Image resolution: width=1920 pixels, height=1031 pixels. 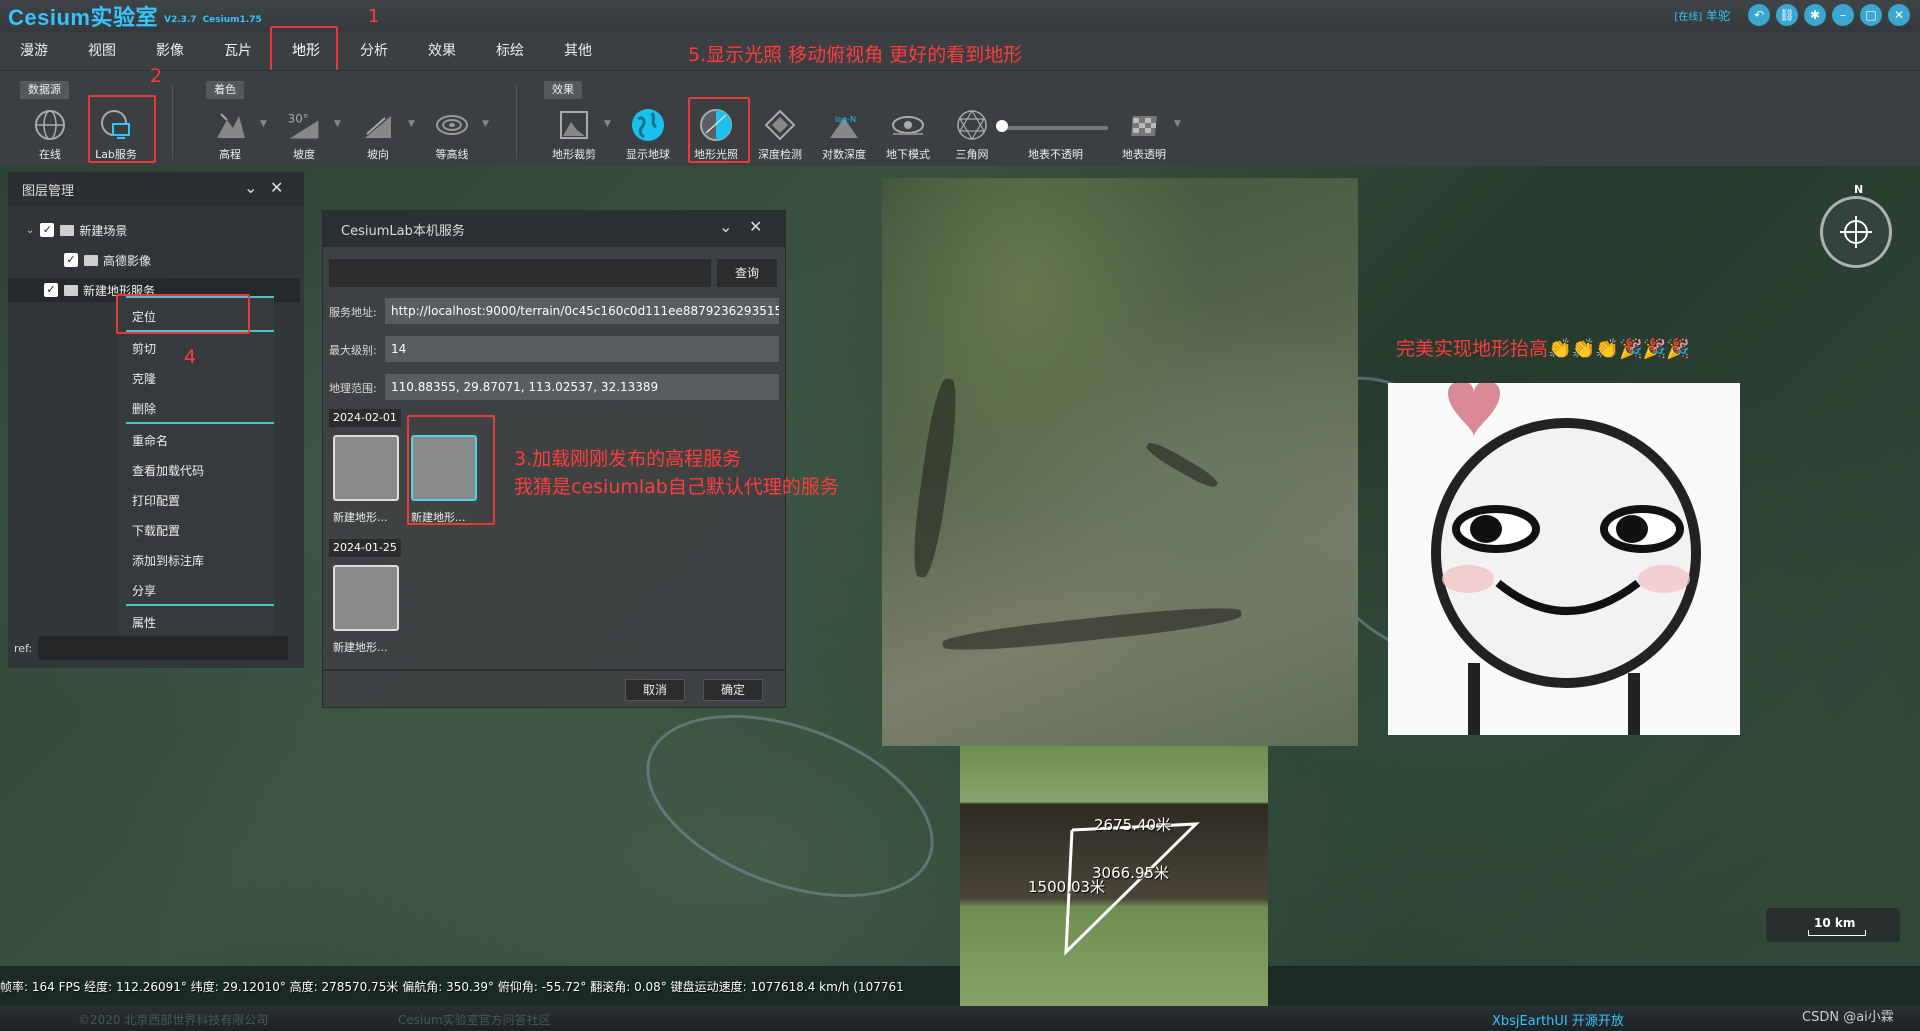 What do you see at coordinates (144, 590) in the screenshot?
I see `ctx-share: 分享` at bounding box center [144, 590].